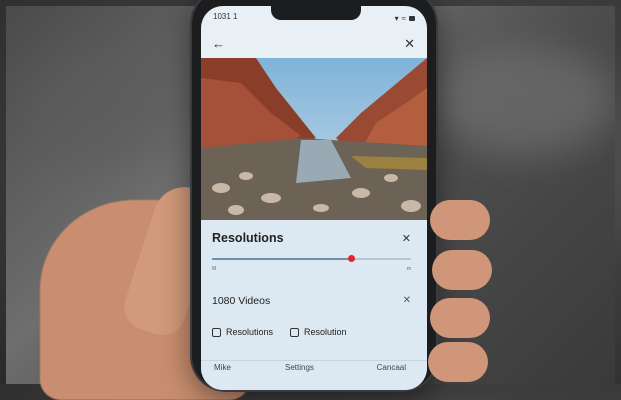 This screenshot has width=621, height=400. I want to click on canyon-photo, so click(314, 139).